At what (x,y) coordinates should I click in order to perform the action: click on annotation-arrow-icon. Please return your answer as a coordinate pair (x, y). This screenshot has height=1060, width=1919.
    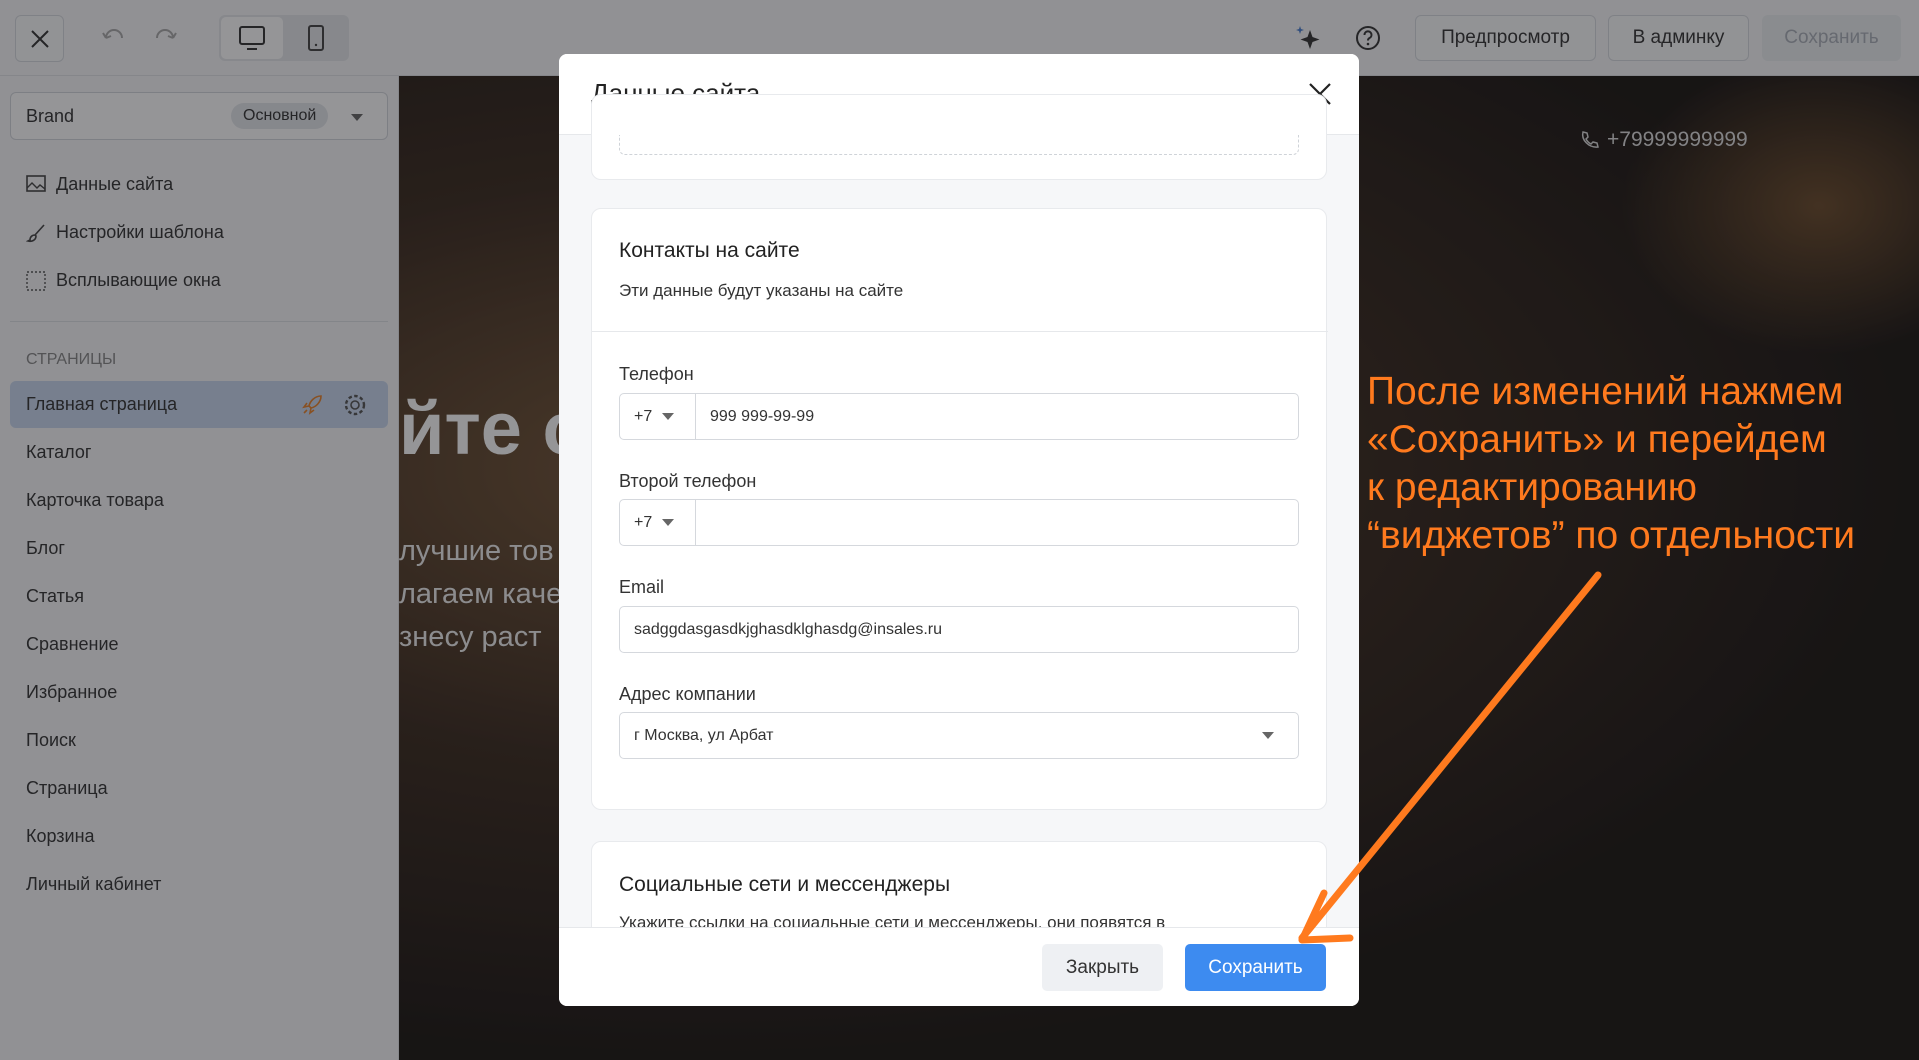
    Looking at the image, I should click on (1450, 757).